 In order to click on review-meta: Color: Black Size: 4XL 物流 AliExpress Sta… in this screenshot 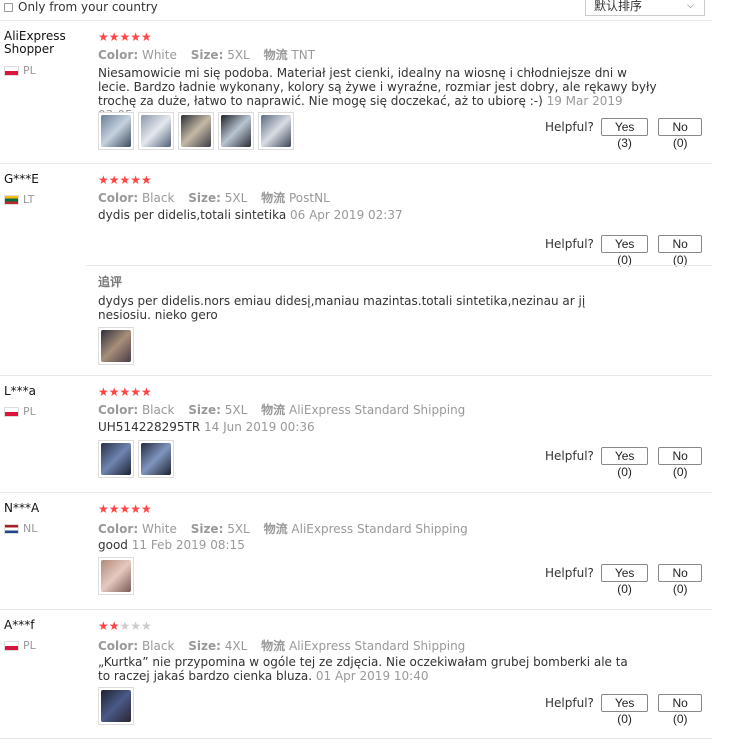, I will do `click(282, 646)`.